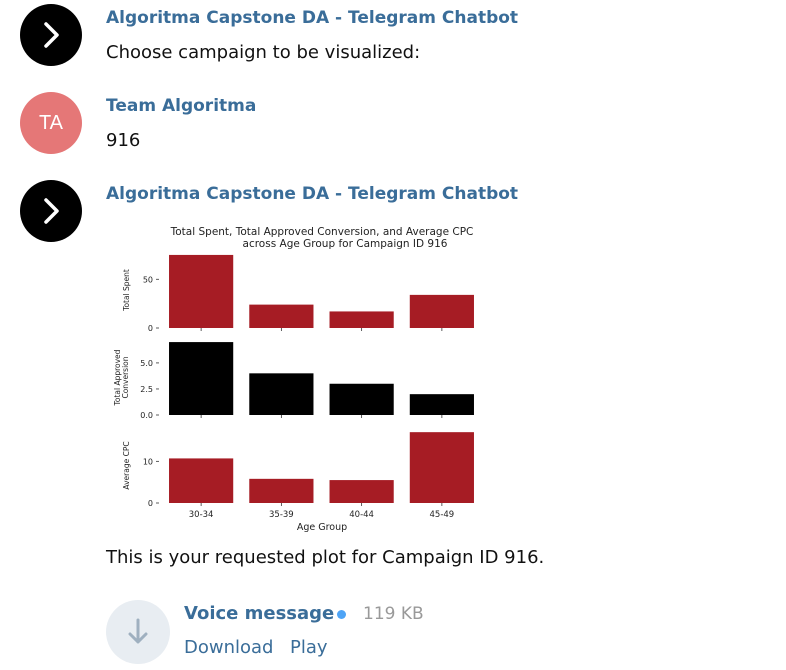 The image size is (786, 670). I want to click on y-tick-label: 50, so click(148, 279).